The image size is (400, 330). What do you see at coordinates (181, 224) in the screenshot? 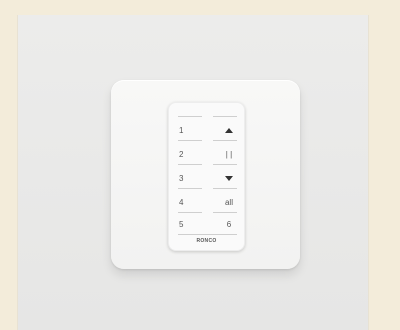
I see `key-label: 5` at bounding box center [181, 224].